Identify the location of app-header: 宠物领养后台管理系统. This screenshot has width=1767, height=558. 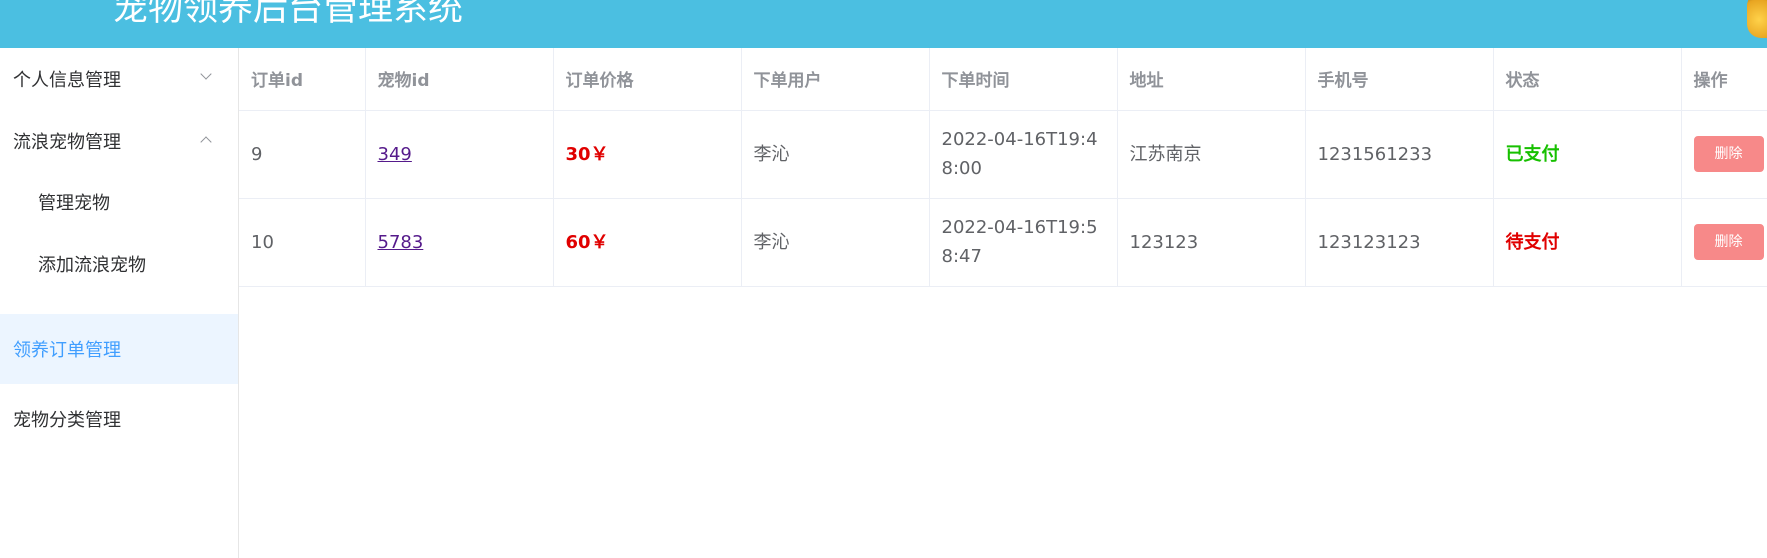
(883, 24).